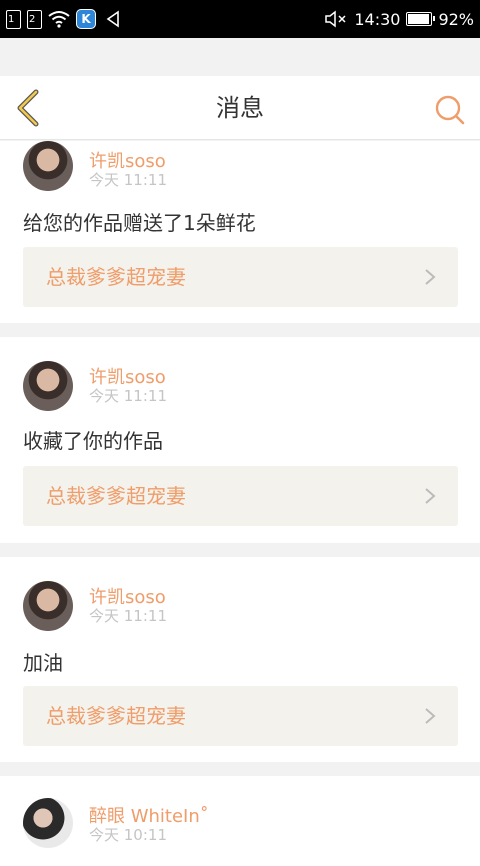  What do you see at coordinates (377, 19) in the screenshot?
I see `clock: 14:30` at bounding box center [377, 19].